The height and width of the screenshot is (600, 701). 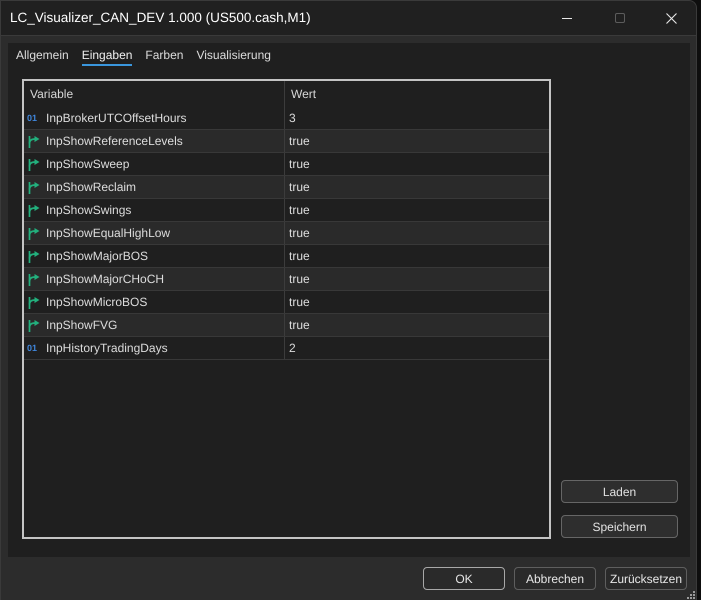 What do you see at coordinates (91, 187) in the screenshot?
I see `variable-name: InpShowReclaim` at bounding box center [91, 187].